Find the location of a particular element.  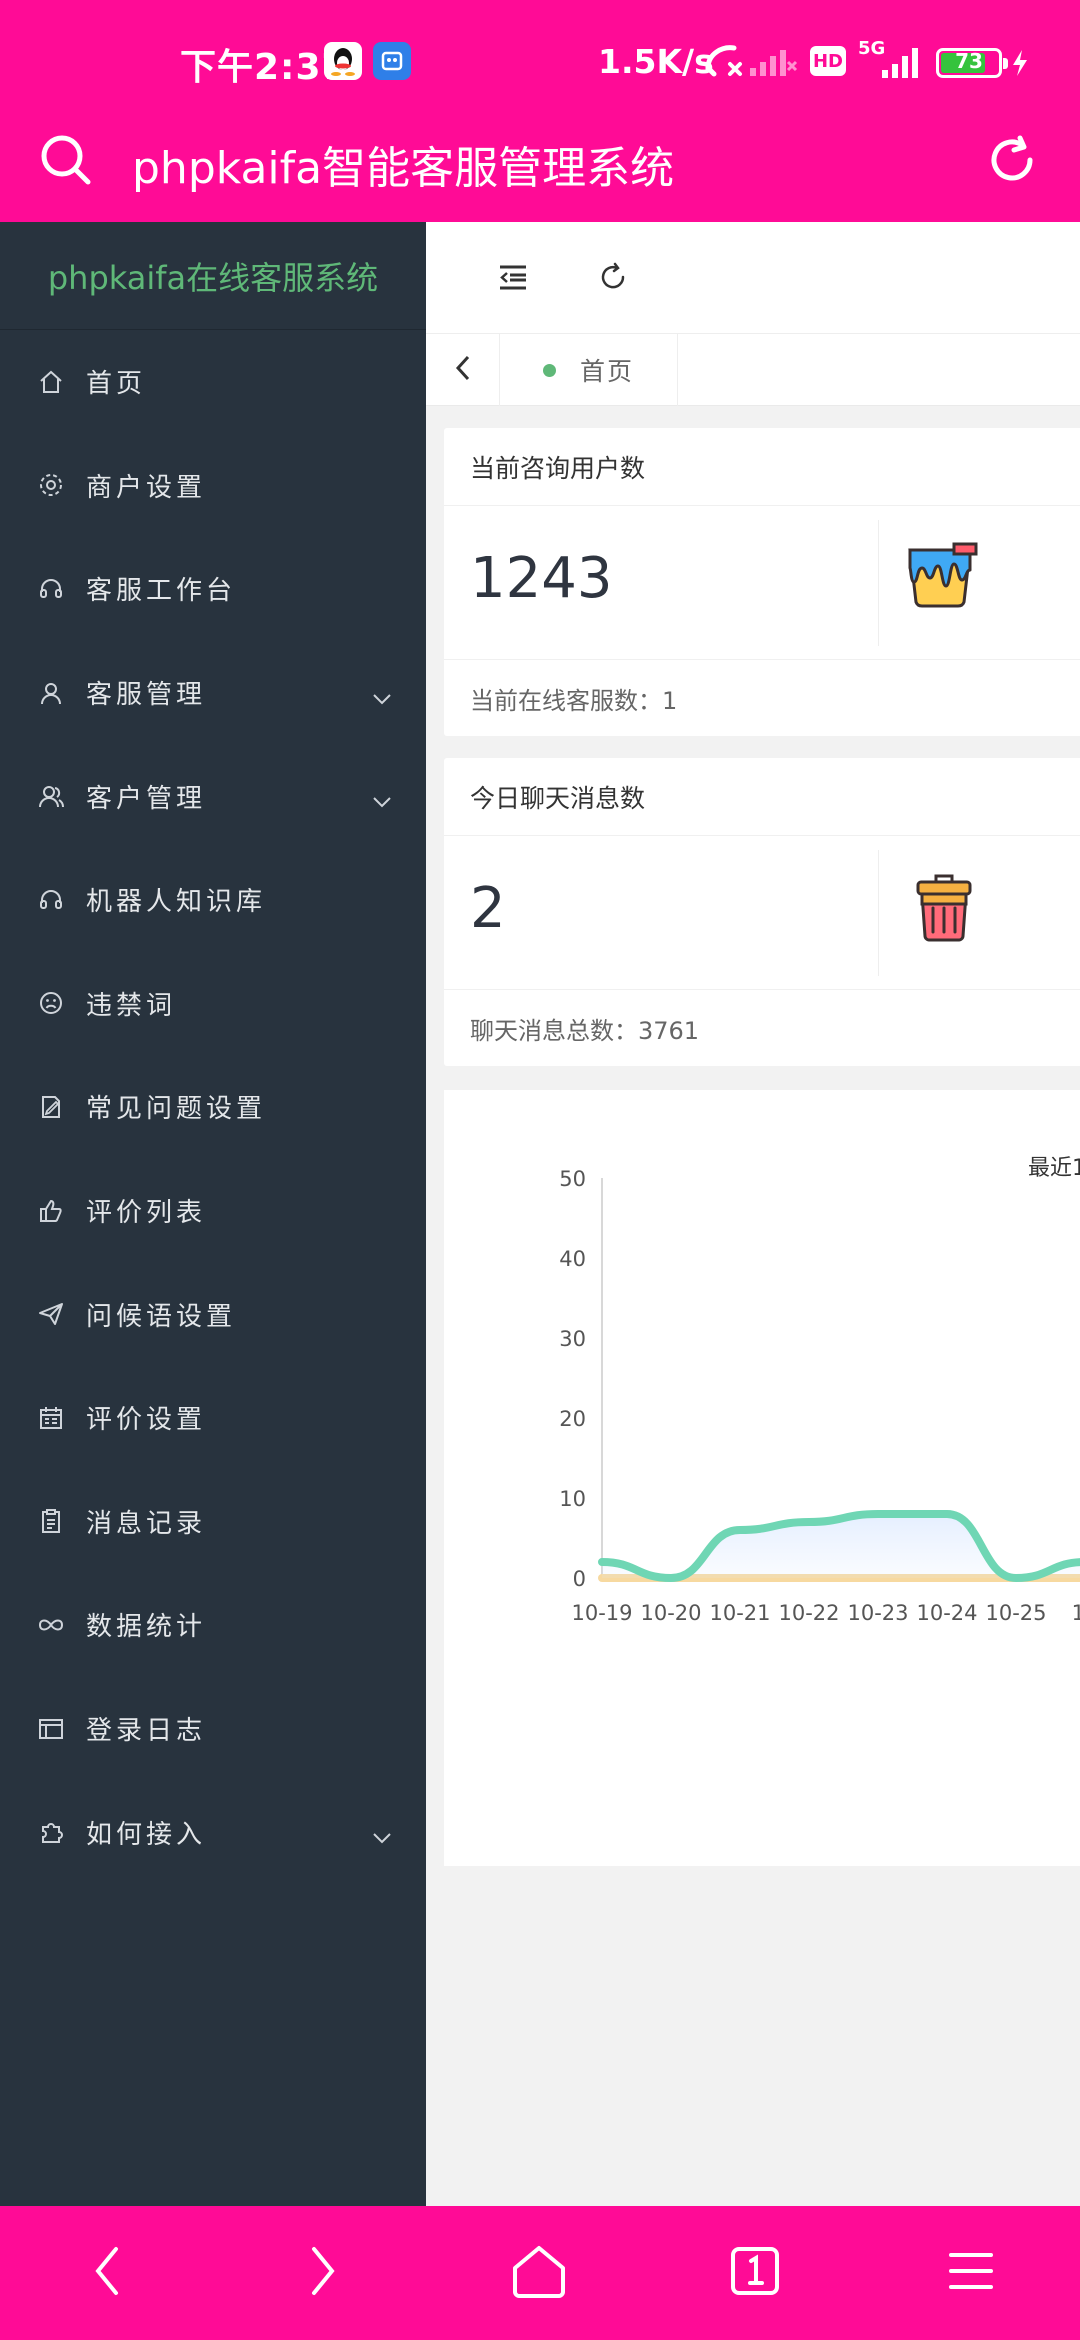

browser-top-bar: 下午2:37 1.5K/s HD 5G 73 phpkaifa智能客服管理系统 is located at coordinates (540, 111).